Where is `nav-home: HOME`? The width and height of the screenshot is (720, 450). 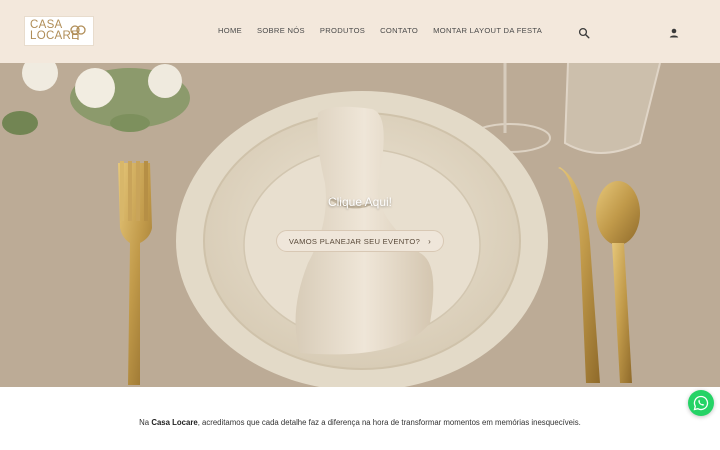 nav-home: HOME is located at coordinates (230, 30).